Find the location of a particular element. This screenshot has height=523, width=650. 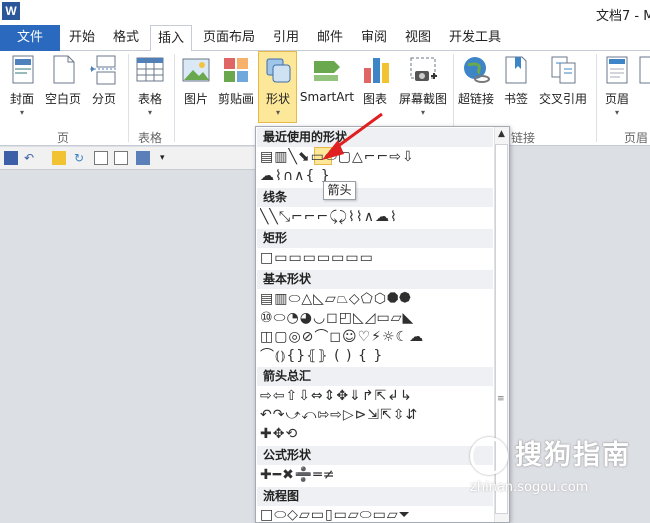

shape-row: ✚✥⟲ is located at coordinates (279, 434).